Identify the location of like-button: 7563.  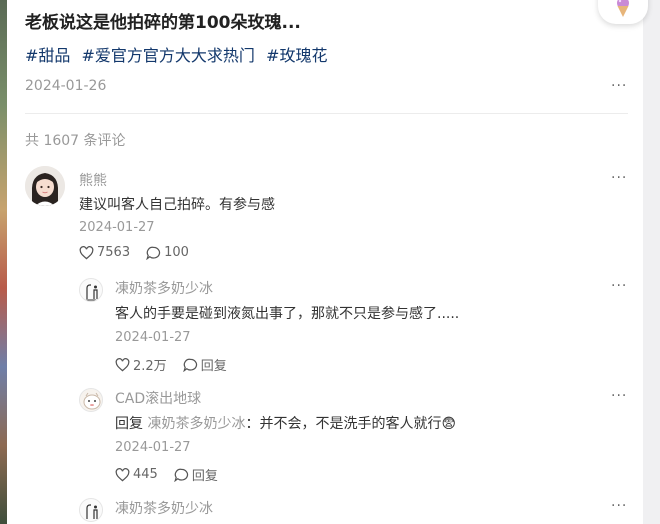
(104, 252).